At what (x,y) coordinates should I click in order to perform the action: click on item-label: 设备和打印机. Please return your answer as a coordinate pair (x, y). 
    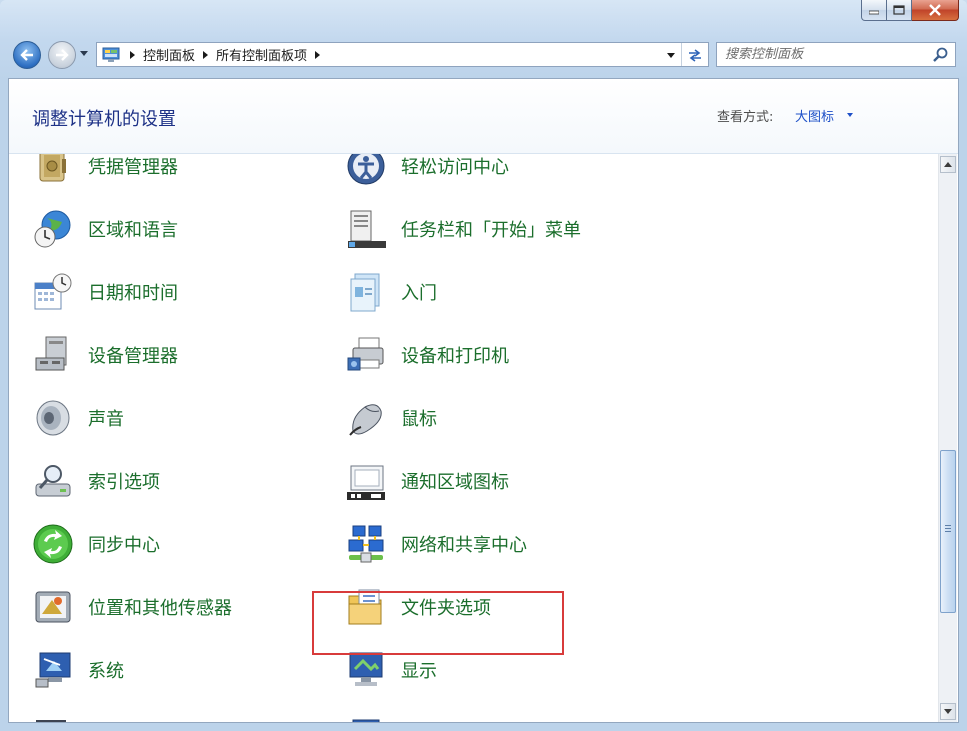
    Looking at the image, I should click on (455, 356).